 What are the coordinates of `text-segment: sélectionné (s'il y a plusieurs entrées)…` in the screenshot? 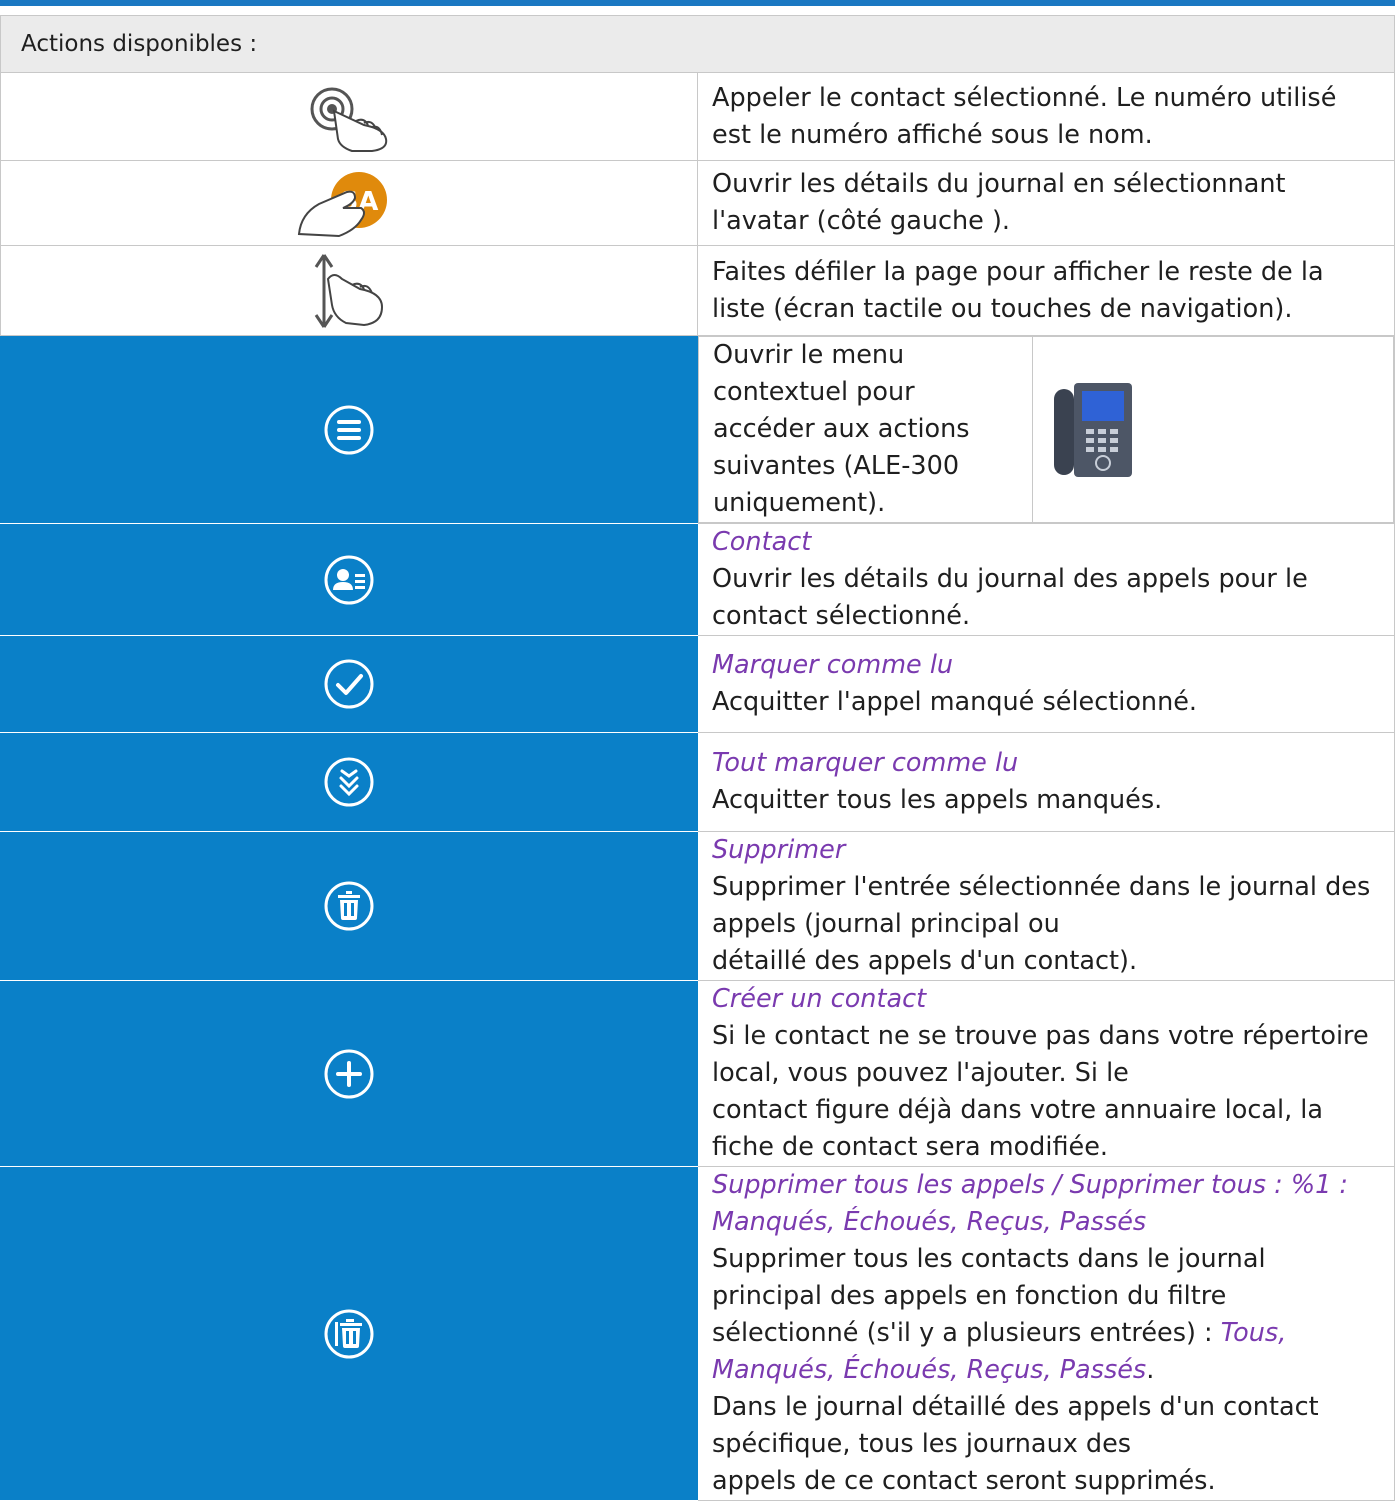 It's located at (966, 1333).